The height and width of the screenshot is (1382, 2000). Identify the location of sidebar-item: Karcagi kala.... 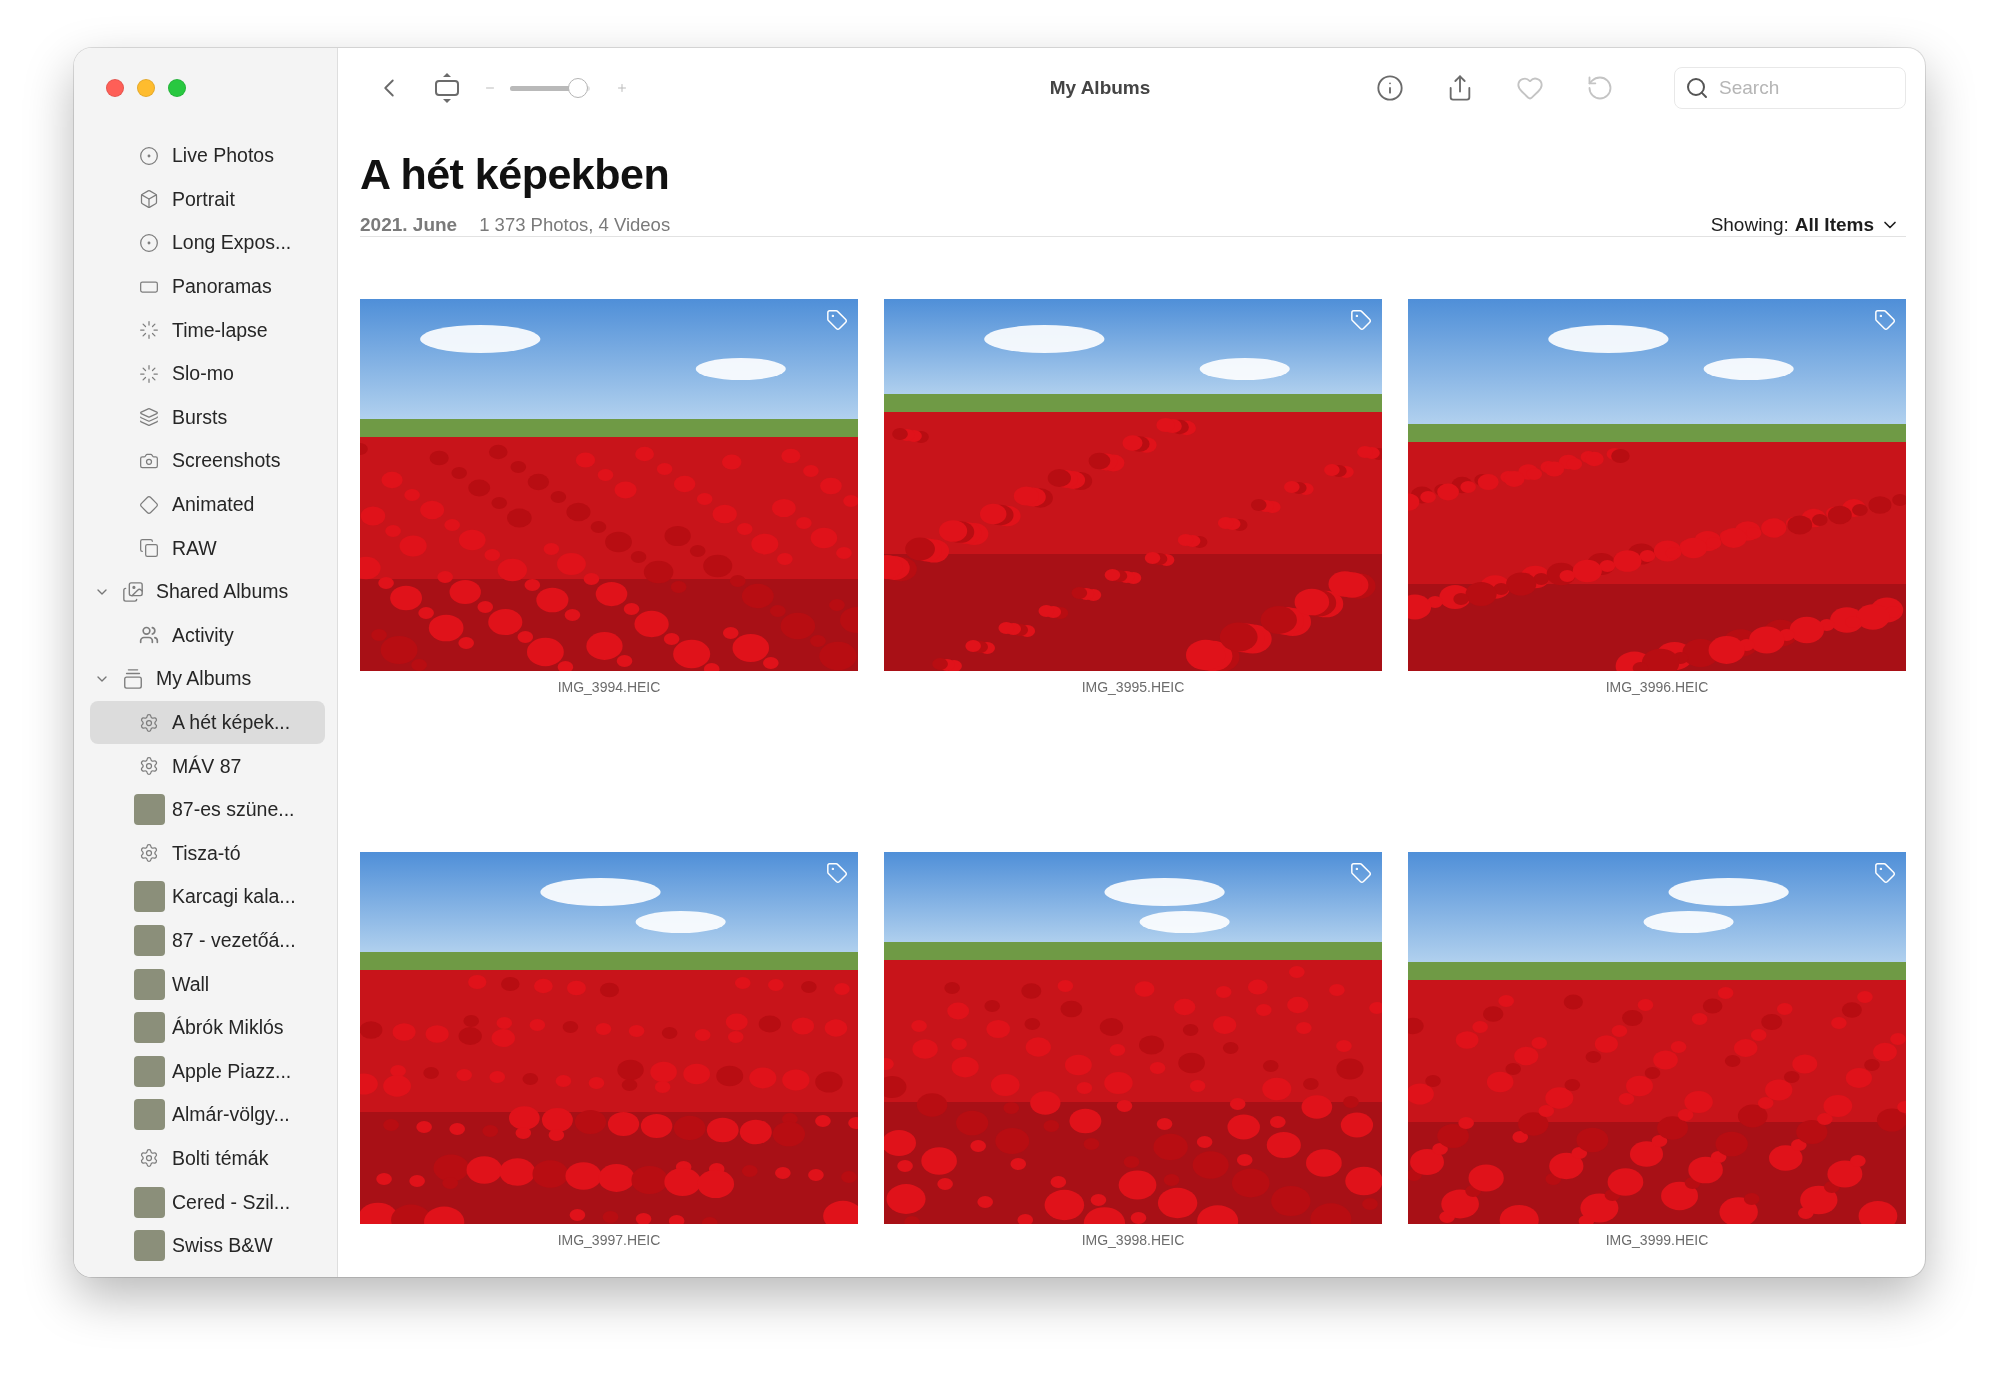
(207, 897).